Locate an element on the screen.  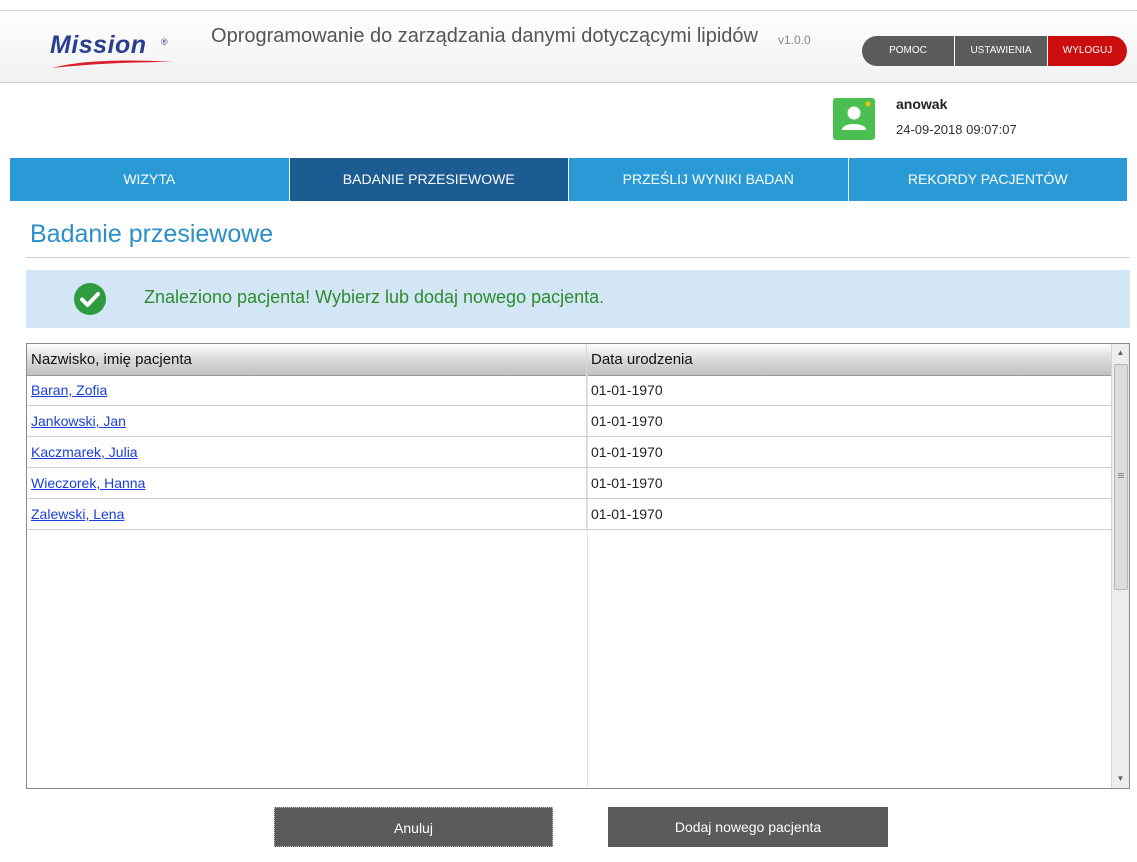
scroll-up-icon: ▲ is located at coordinates (1120, 353).